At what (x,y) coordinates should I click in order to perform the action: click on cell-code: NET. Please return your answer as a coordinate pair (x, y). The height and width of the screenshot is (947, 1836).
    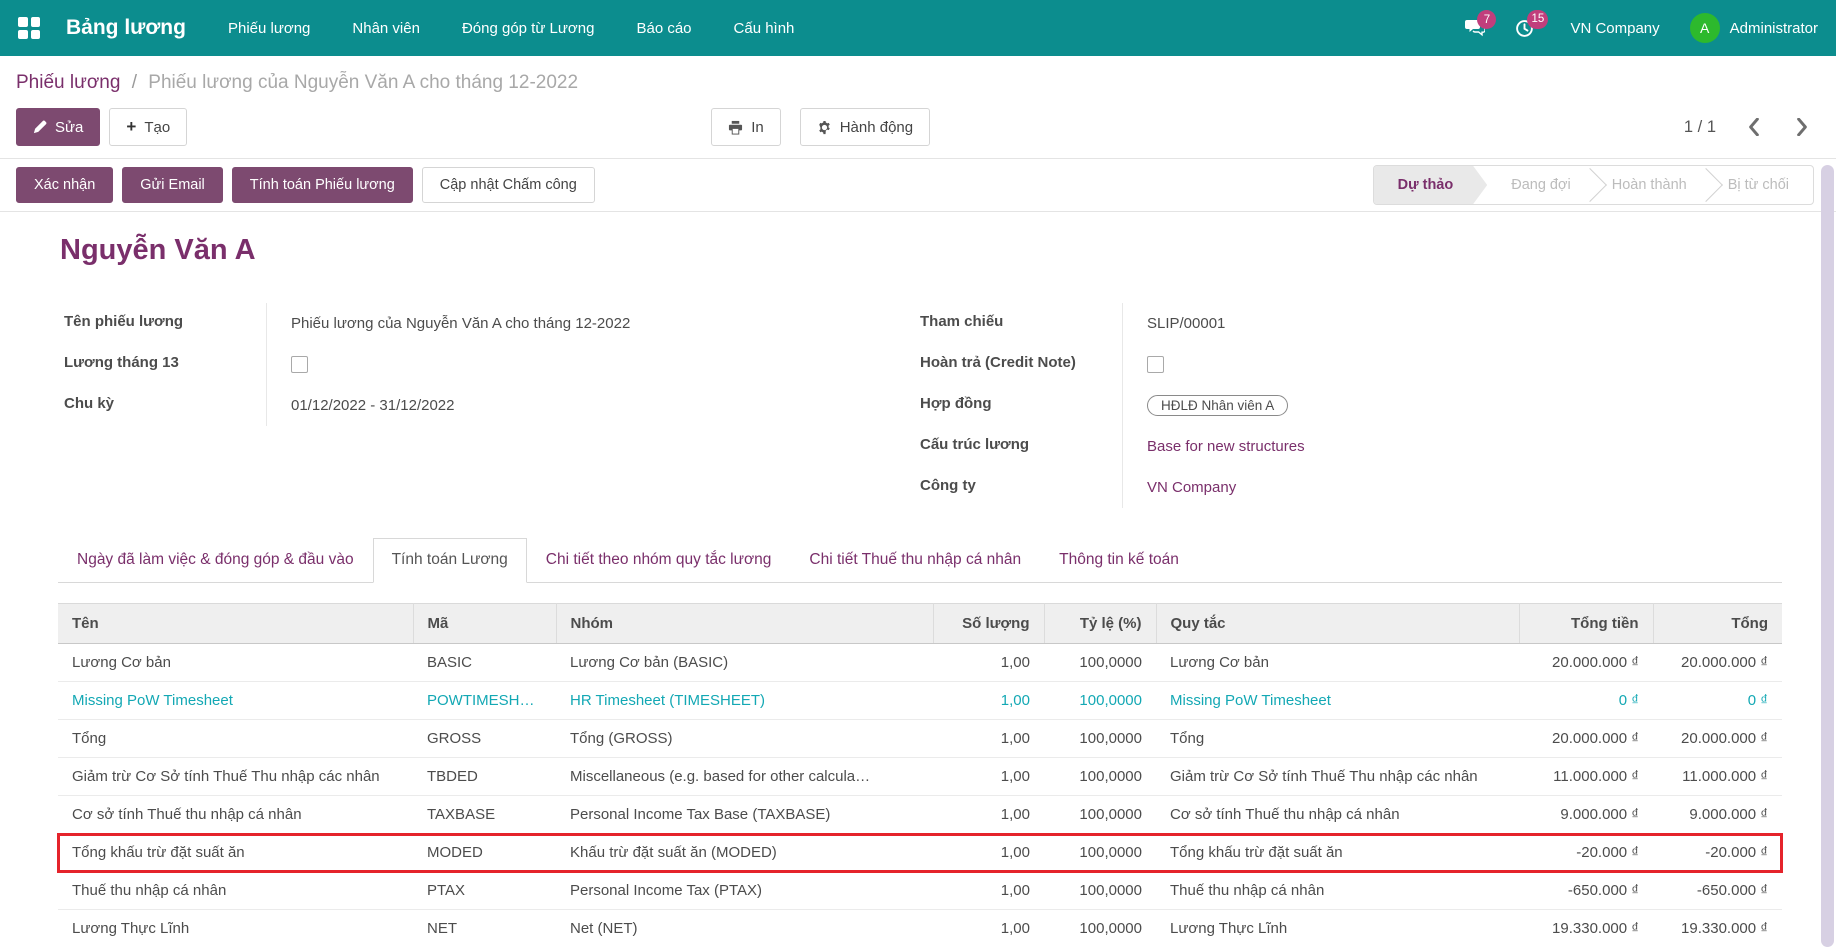
    Looking at the image, I should click on (484, 928).